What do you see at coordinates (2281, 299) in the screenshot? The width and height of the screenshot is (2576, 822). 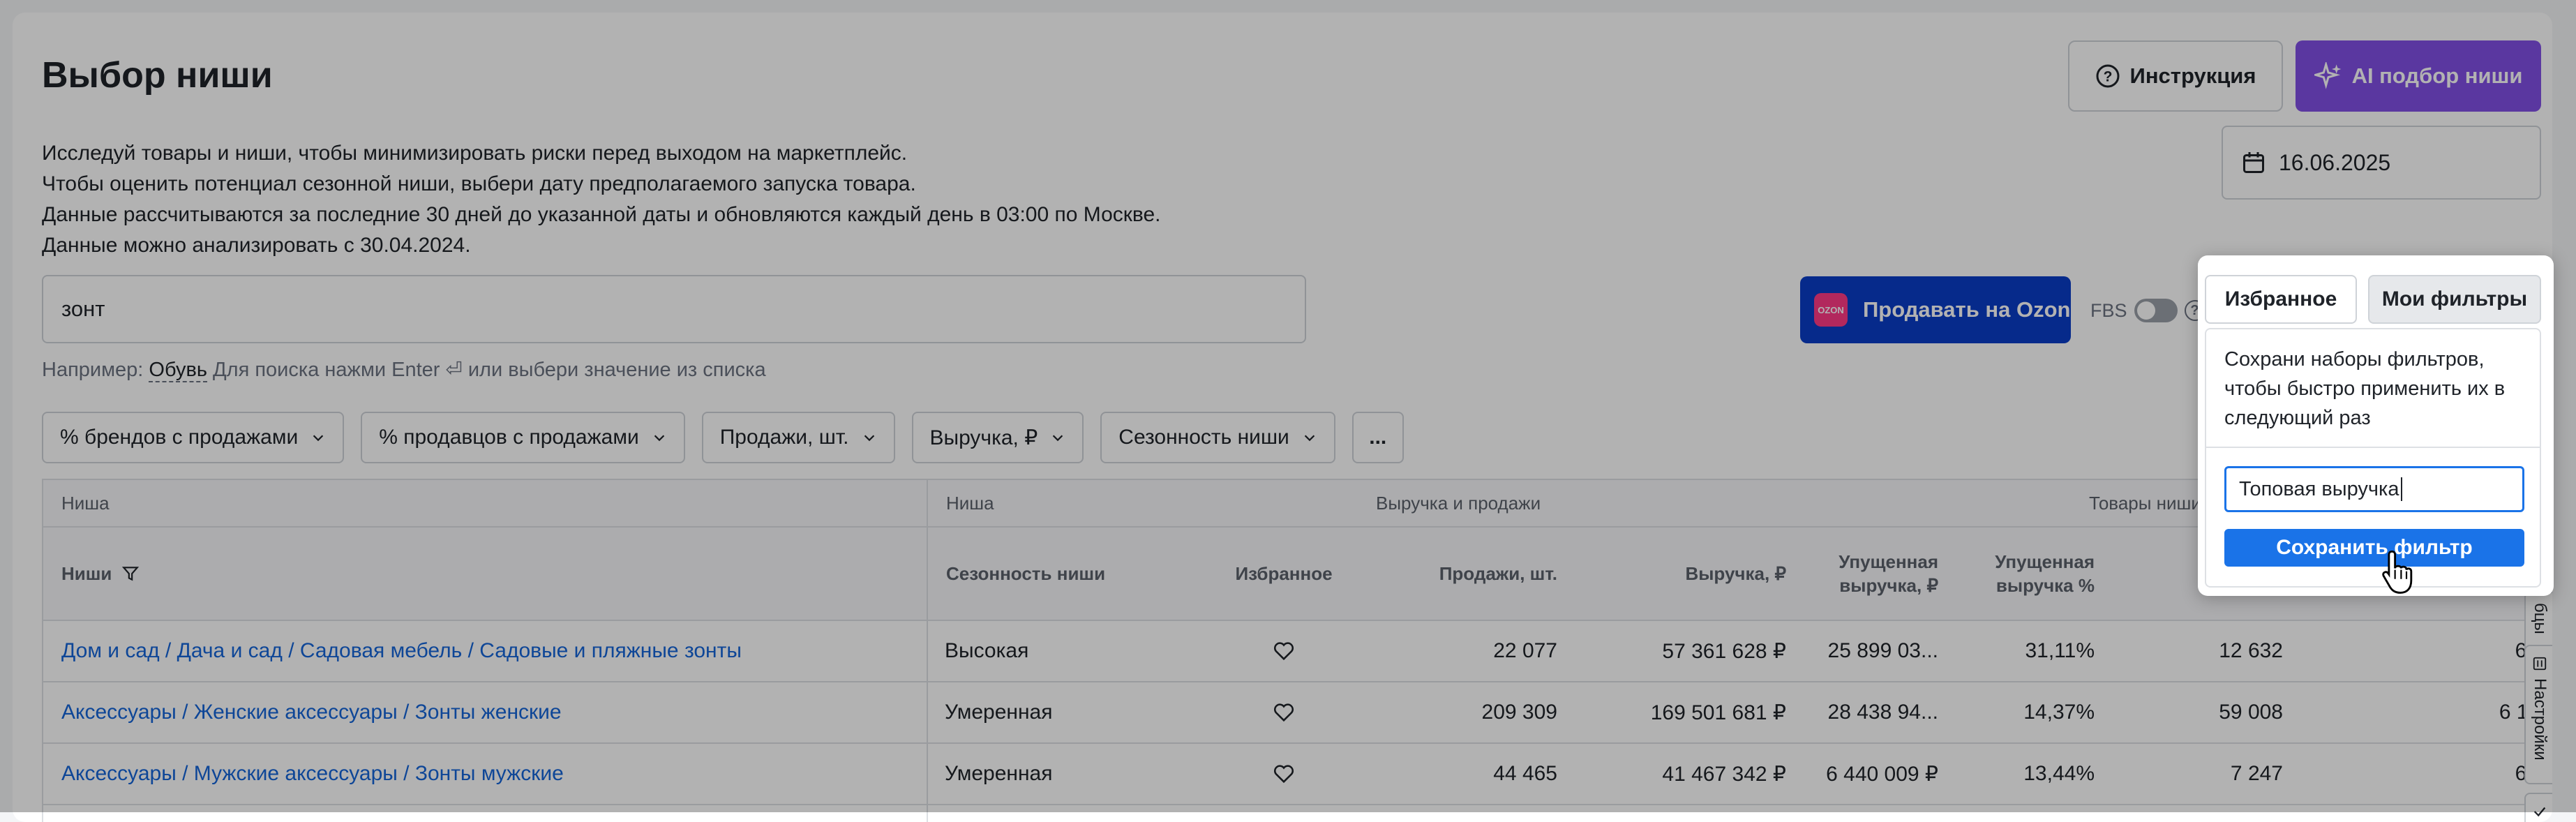 I see `tab-favorites: Избранное` at bounding box center [2281, 299].